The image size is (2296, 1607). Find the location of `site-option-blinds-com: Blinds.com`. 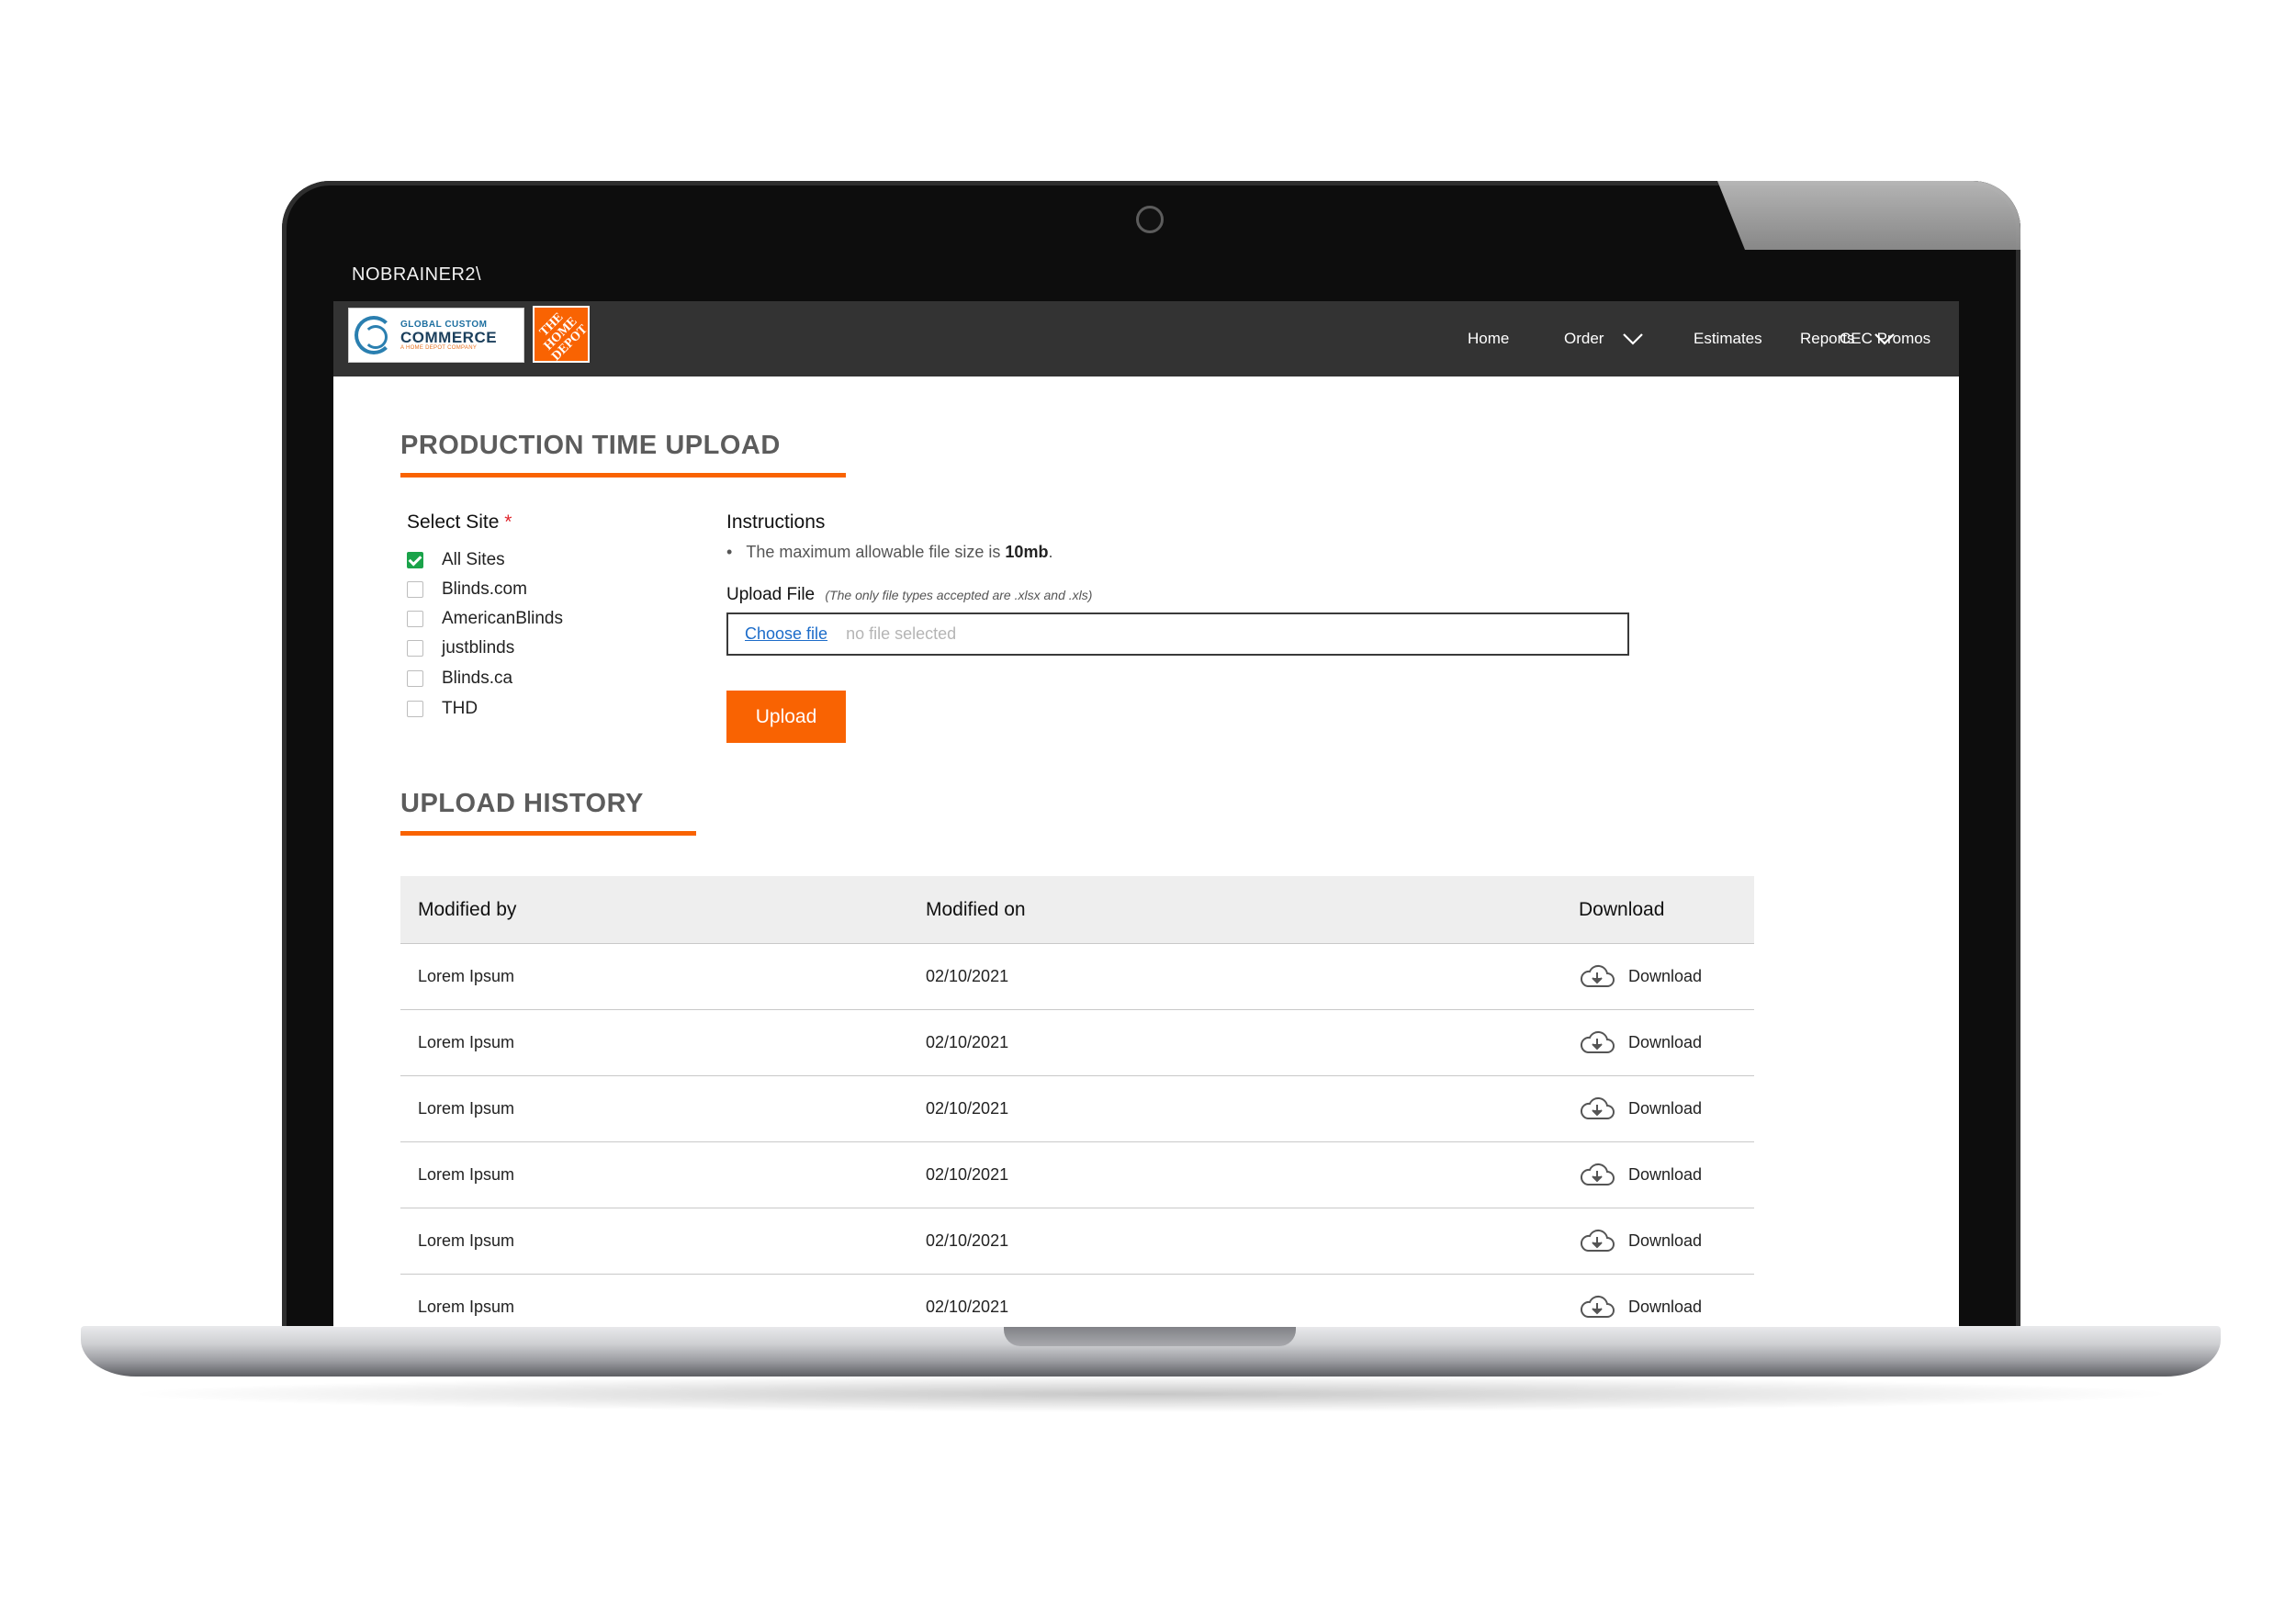

site-option-blinds-com: Blinds.com is located at coordinates (467, 589).